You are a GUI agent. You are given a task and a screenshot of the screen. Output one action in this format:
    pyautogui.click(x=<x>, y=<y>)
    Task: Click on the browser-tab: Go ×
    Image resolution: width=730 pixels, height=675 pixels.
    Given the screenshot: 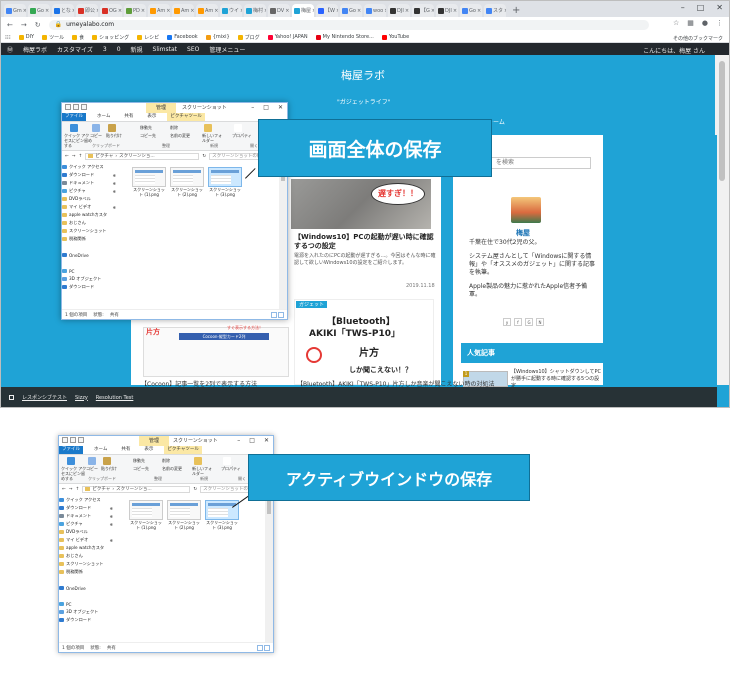 What is the action you would take?
    pyautogui.click(x=471, y=10)
    